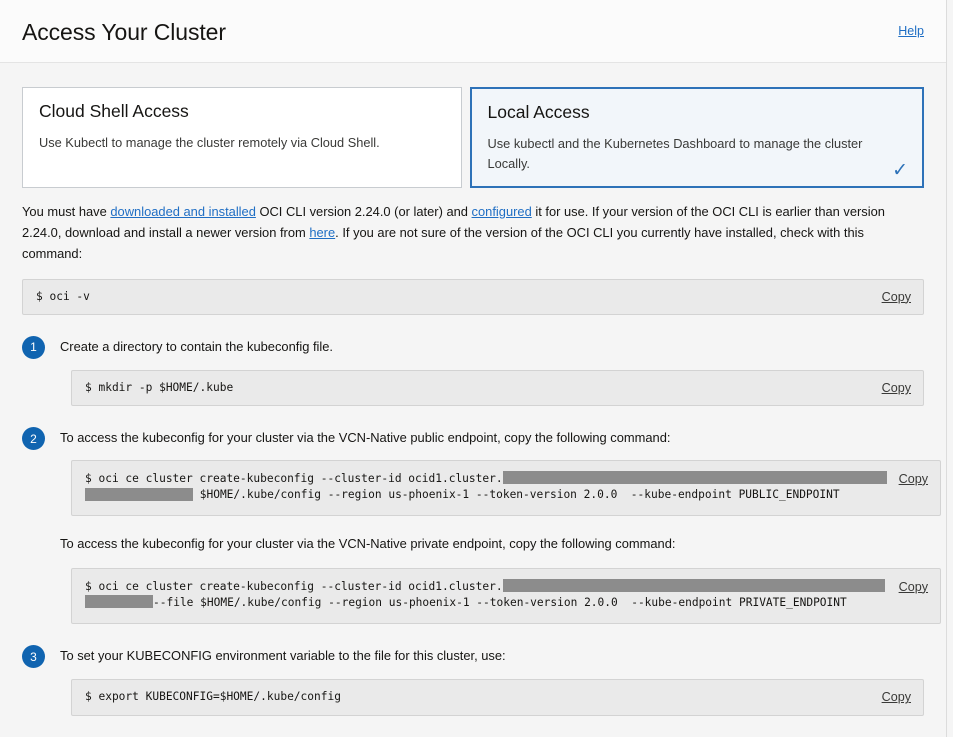 The image size is (953, 737). Describe the element at coordinates (913, 586) in the screenshot. I see `copy-step-2-private-command-button: Copy` at that location.